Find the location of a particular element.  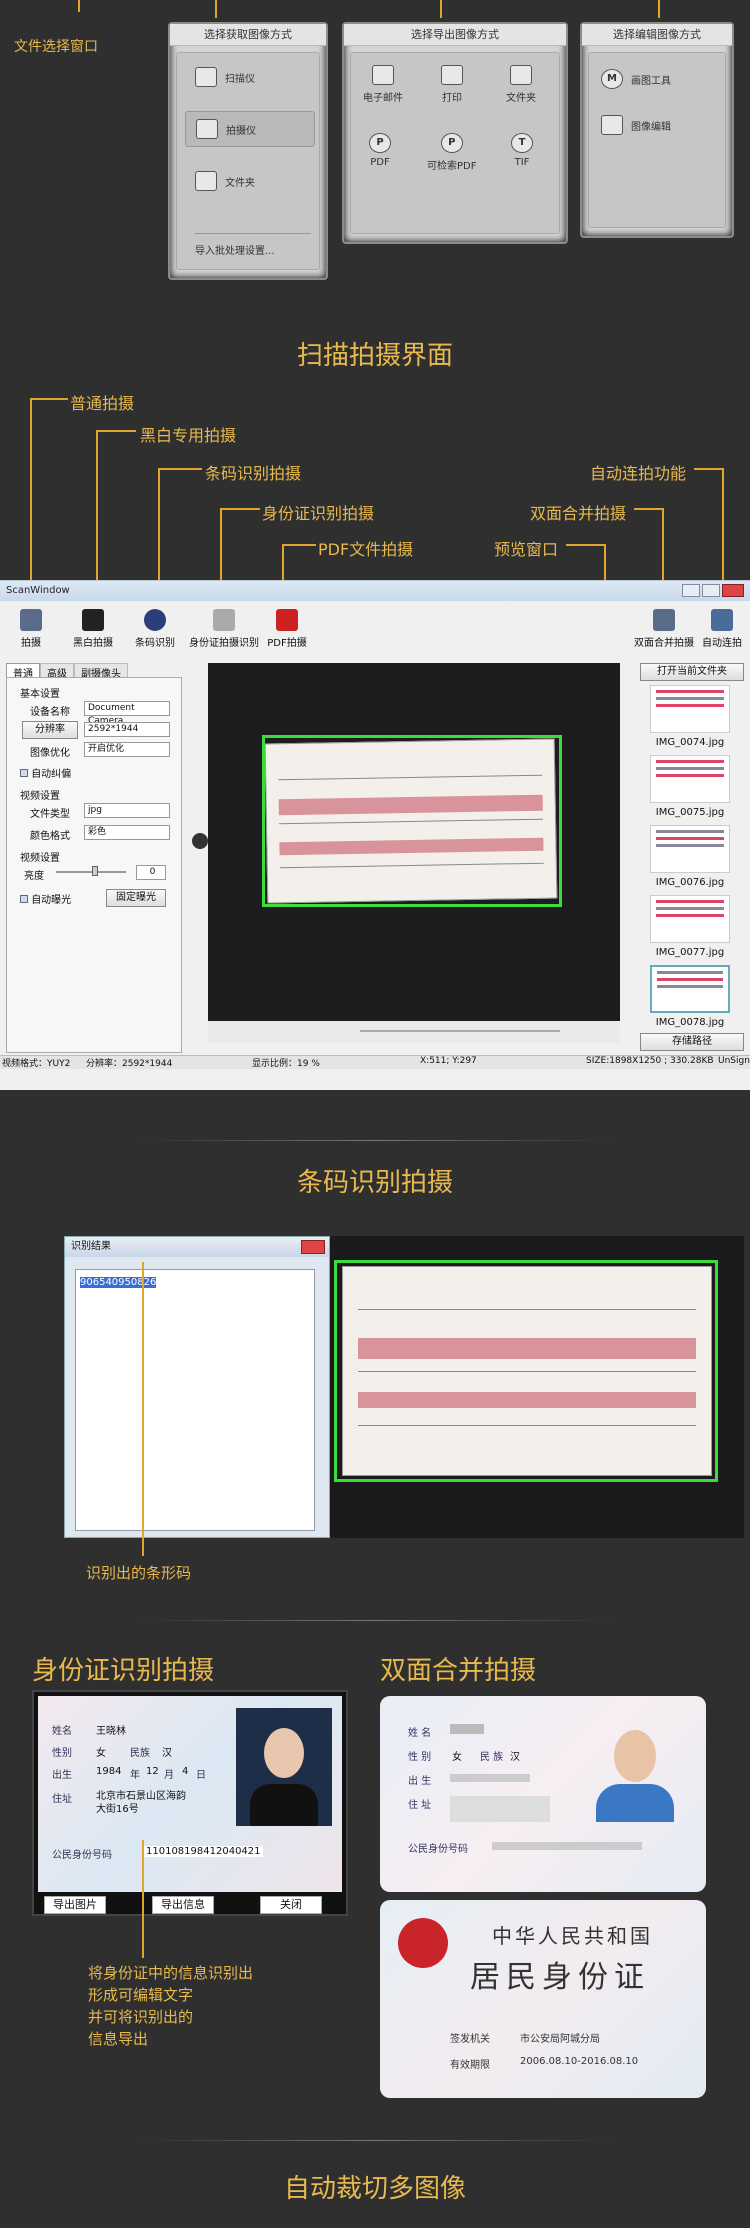

toolbar-duplex: 双面合并拍摄 is located at coordinates (664, 629).